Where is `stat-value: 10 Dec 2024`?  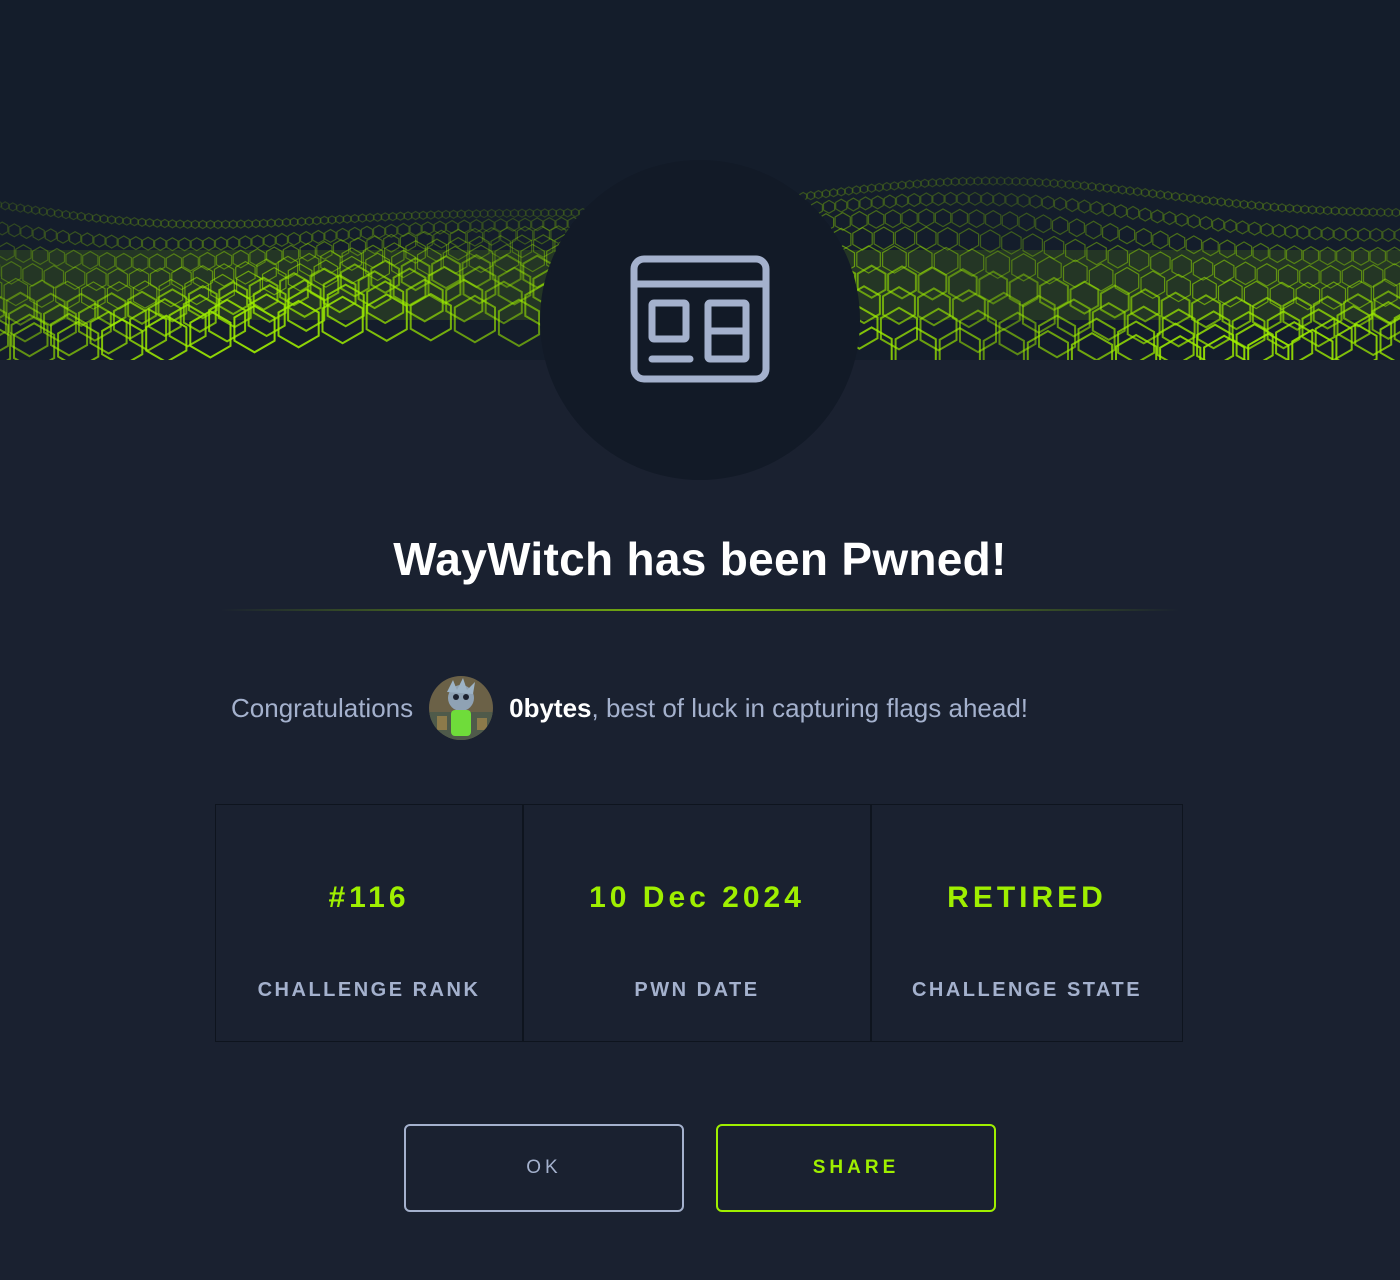 stat-value: 10 Dec 2024 is located at coordinates (697, 897).